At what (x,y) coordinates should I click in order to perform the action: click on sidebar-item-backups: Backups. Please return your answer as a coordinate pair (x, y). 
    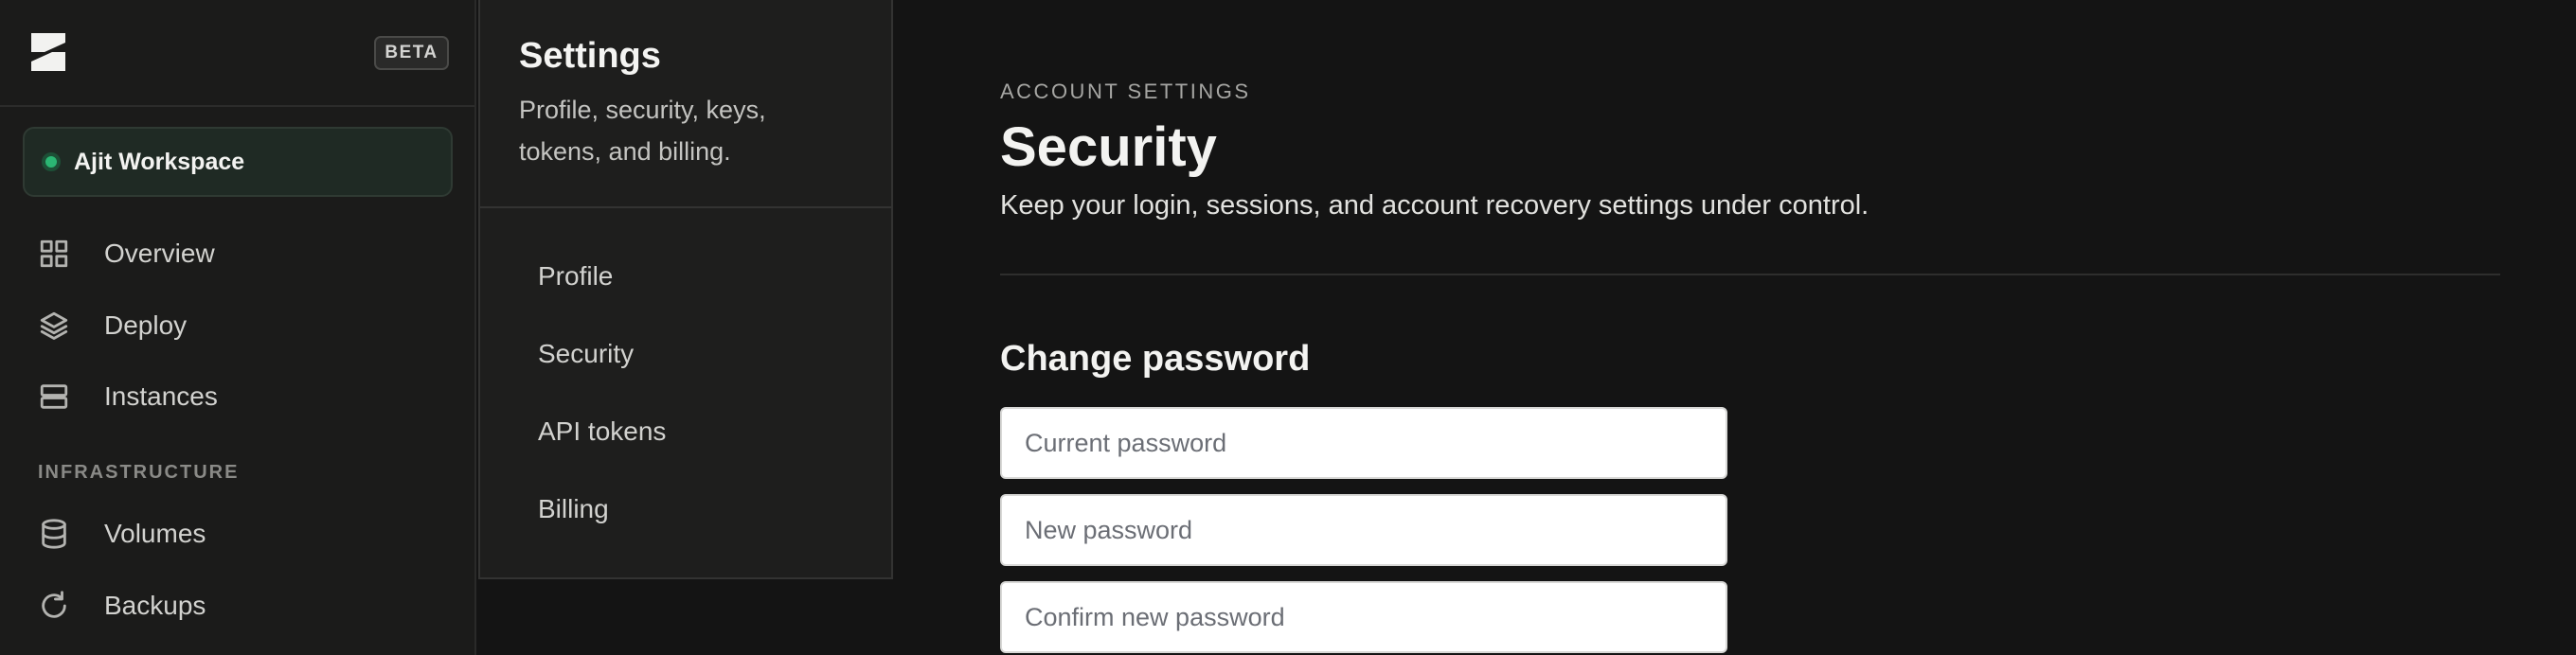
    Looking at the image, I should click on (246, 605).